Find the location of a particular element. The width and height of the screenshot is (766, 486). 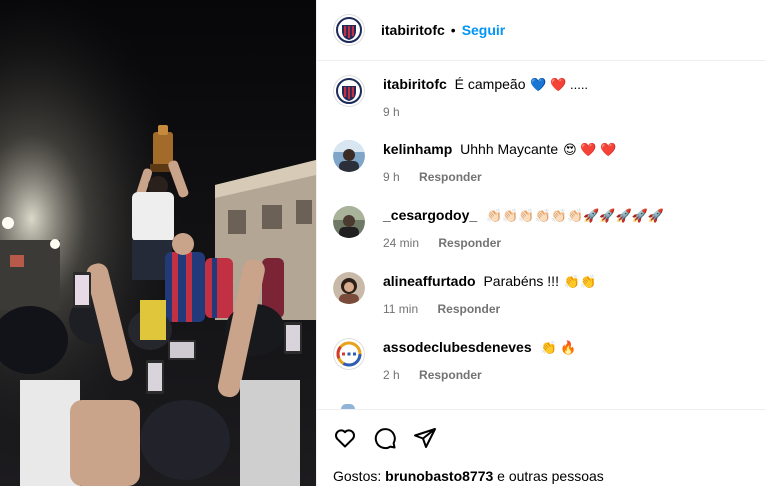

comment-time: 2 h is located at coordinates (391, 375).